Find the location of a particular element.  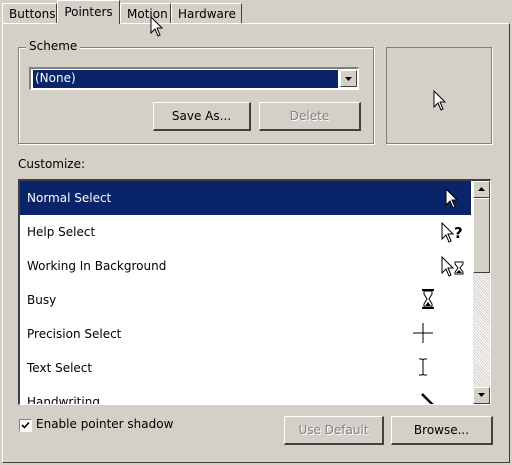

list-item-label: Handwriting is located at coordinates (63, 400).